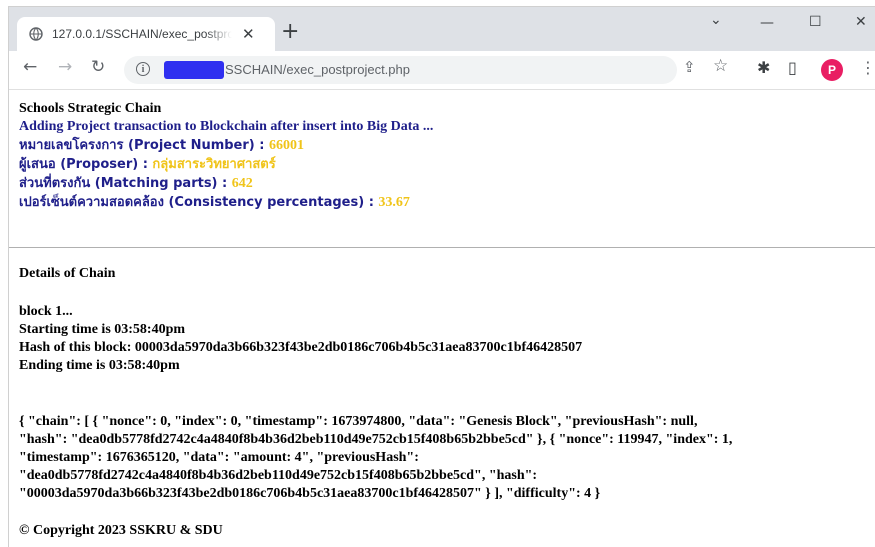 This screenshot has width=875, height=547. I want to click on page-heading: Schools Strategic Chain, so click(90, 108).